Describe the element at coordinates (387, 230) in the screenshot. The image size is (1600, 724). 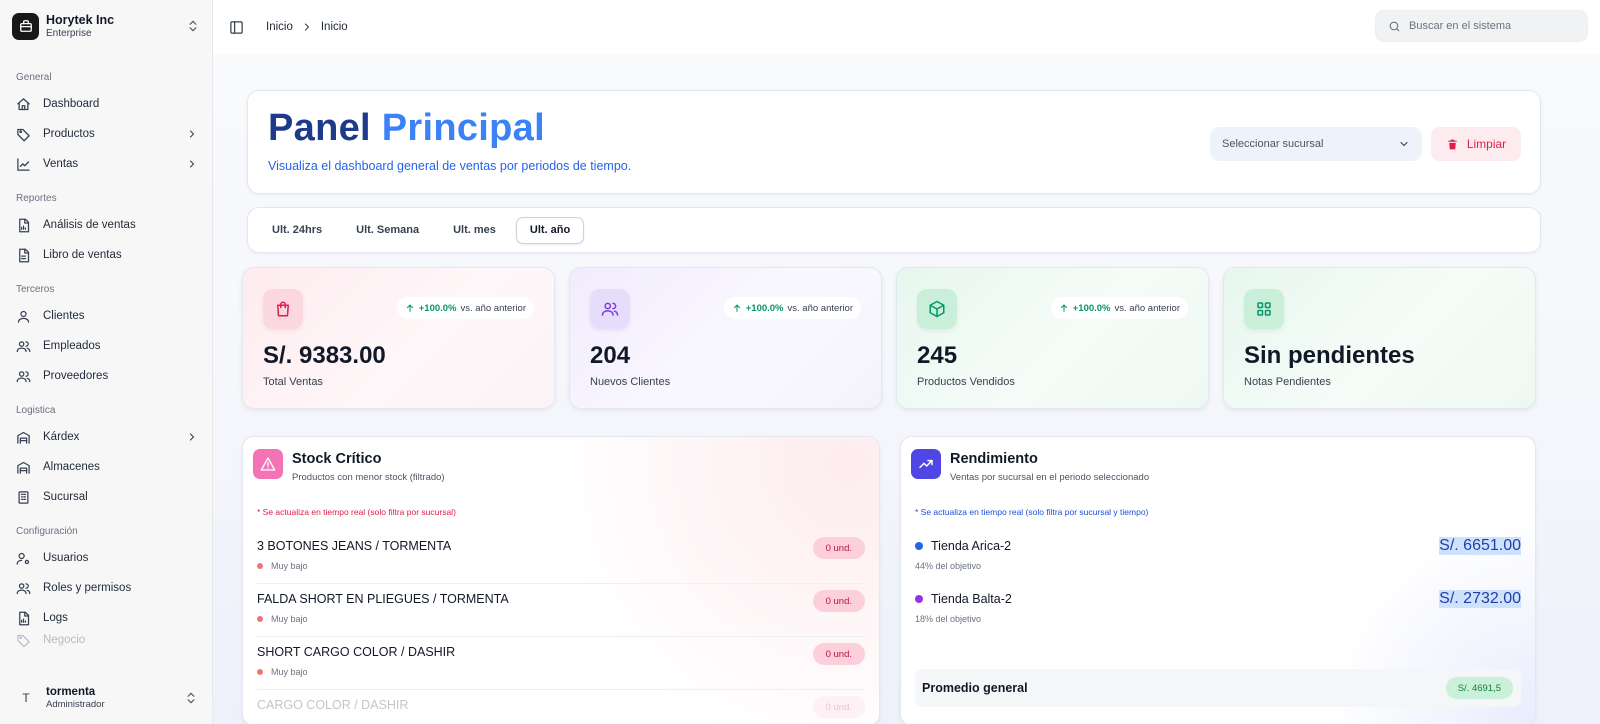
I see `period-tab: Ult. Semana` at that location.